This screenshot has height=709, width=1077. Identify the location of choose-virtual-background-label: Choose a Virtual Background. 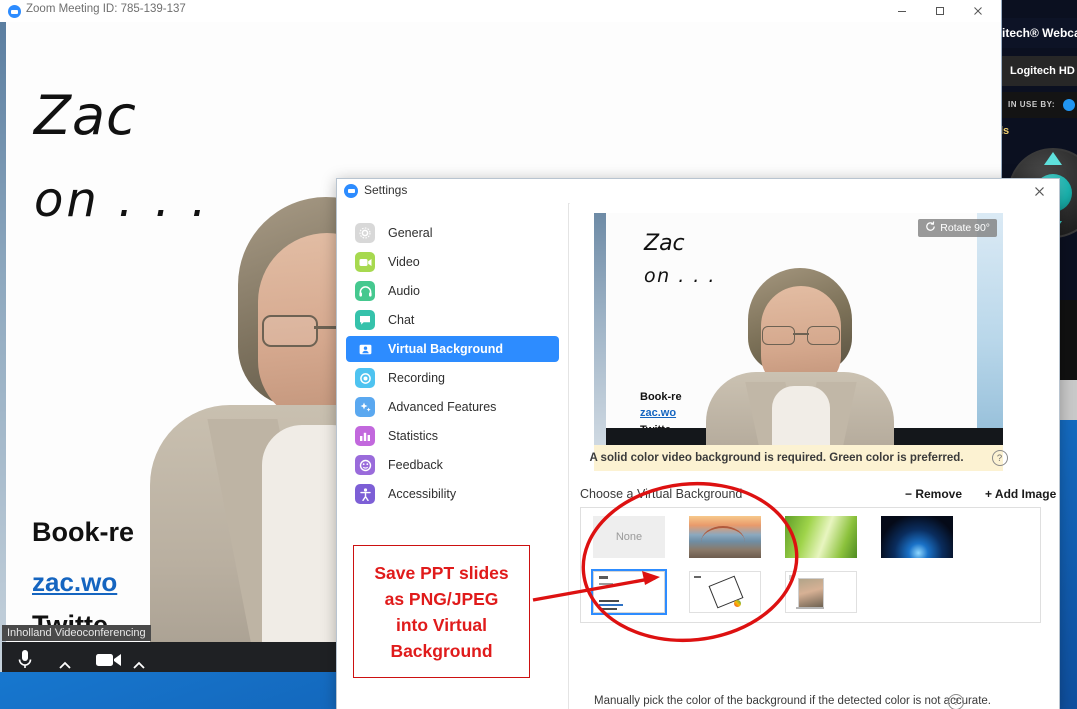
(661, 494).